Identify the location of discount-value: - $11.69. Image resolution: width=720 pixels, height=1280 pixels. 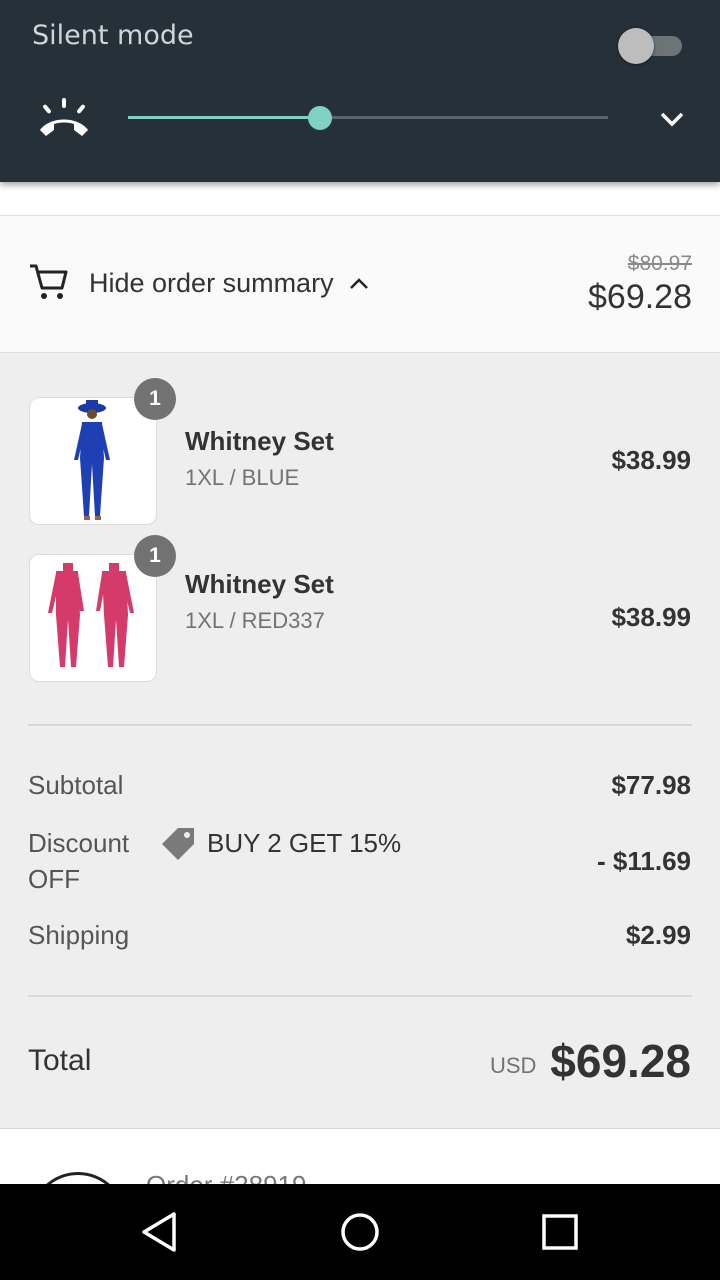
(644, 861).